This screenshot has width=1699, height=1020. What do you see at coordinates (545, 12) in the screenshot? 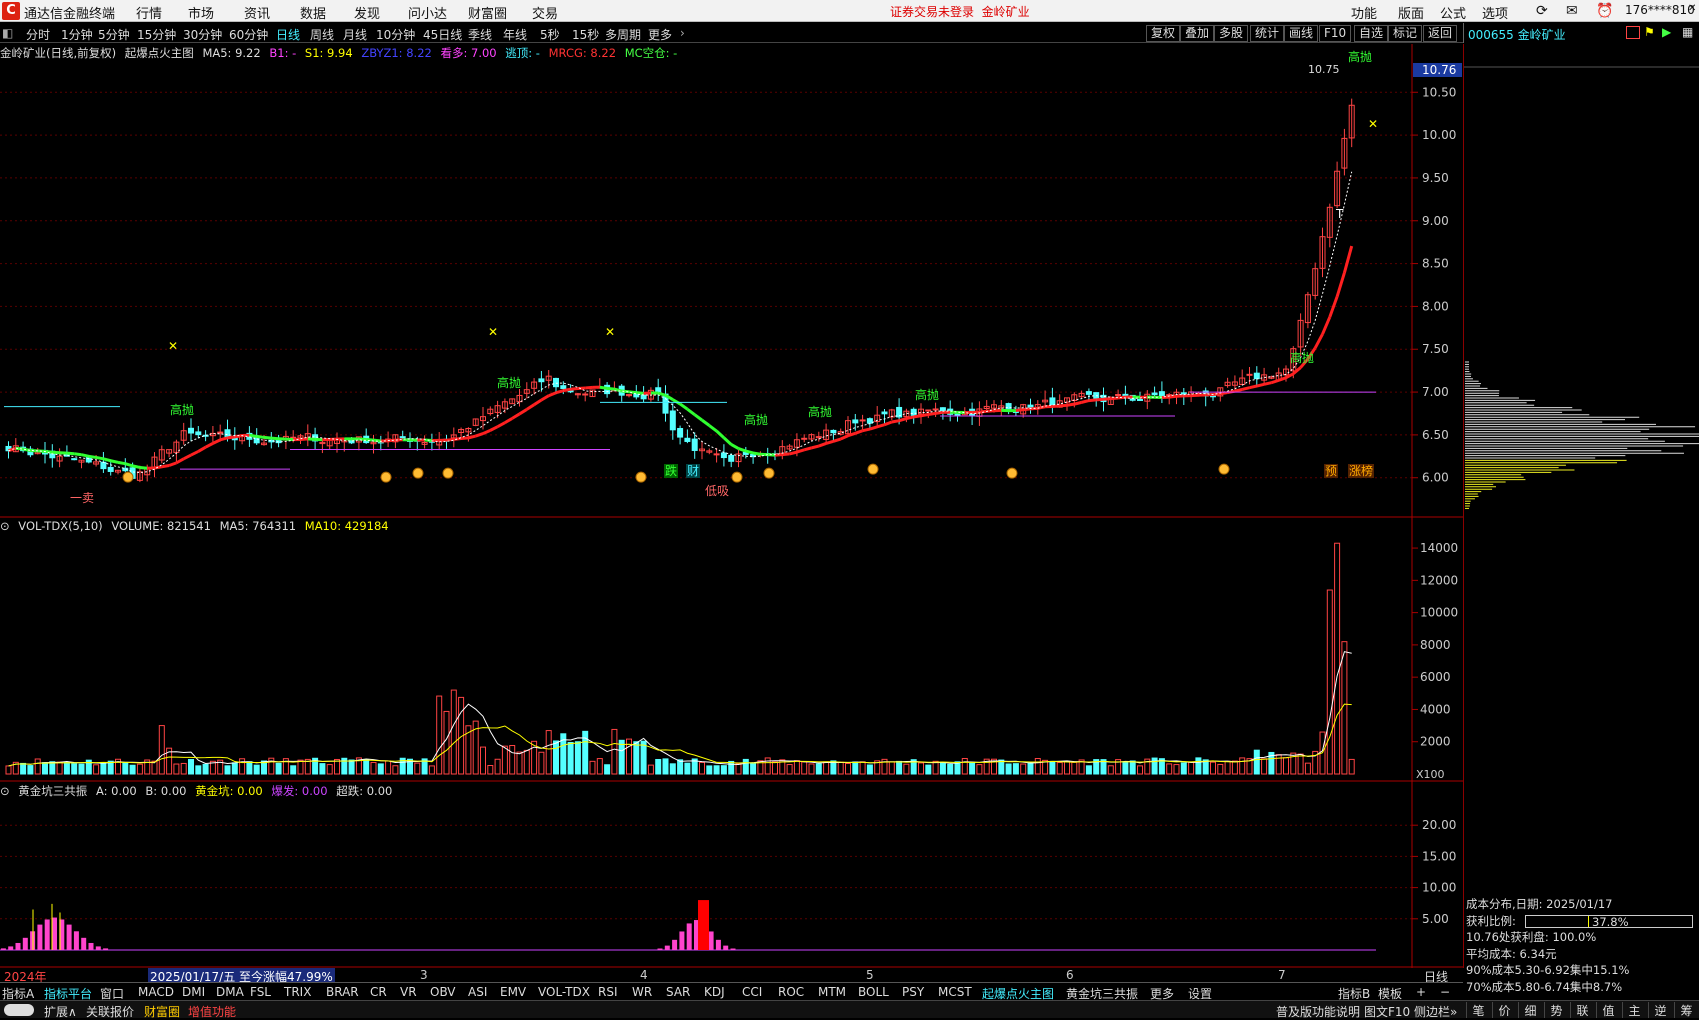
I see `menu-item-7: 交易` at bounding box center [545, 12].